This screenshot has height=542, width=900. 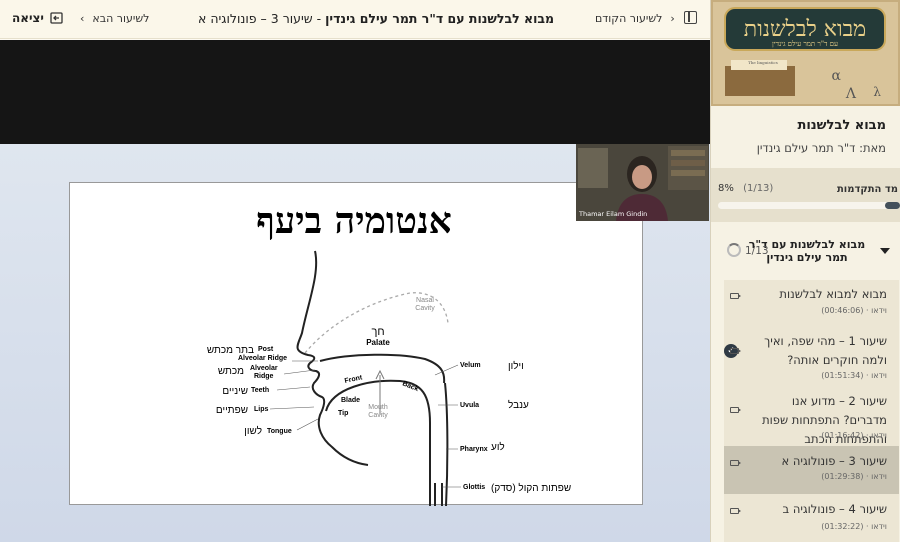 I want to click on label-velum: Velum, so click(x=470, y=365).